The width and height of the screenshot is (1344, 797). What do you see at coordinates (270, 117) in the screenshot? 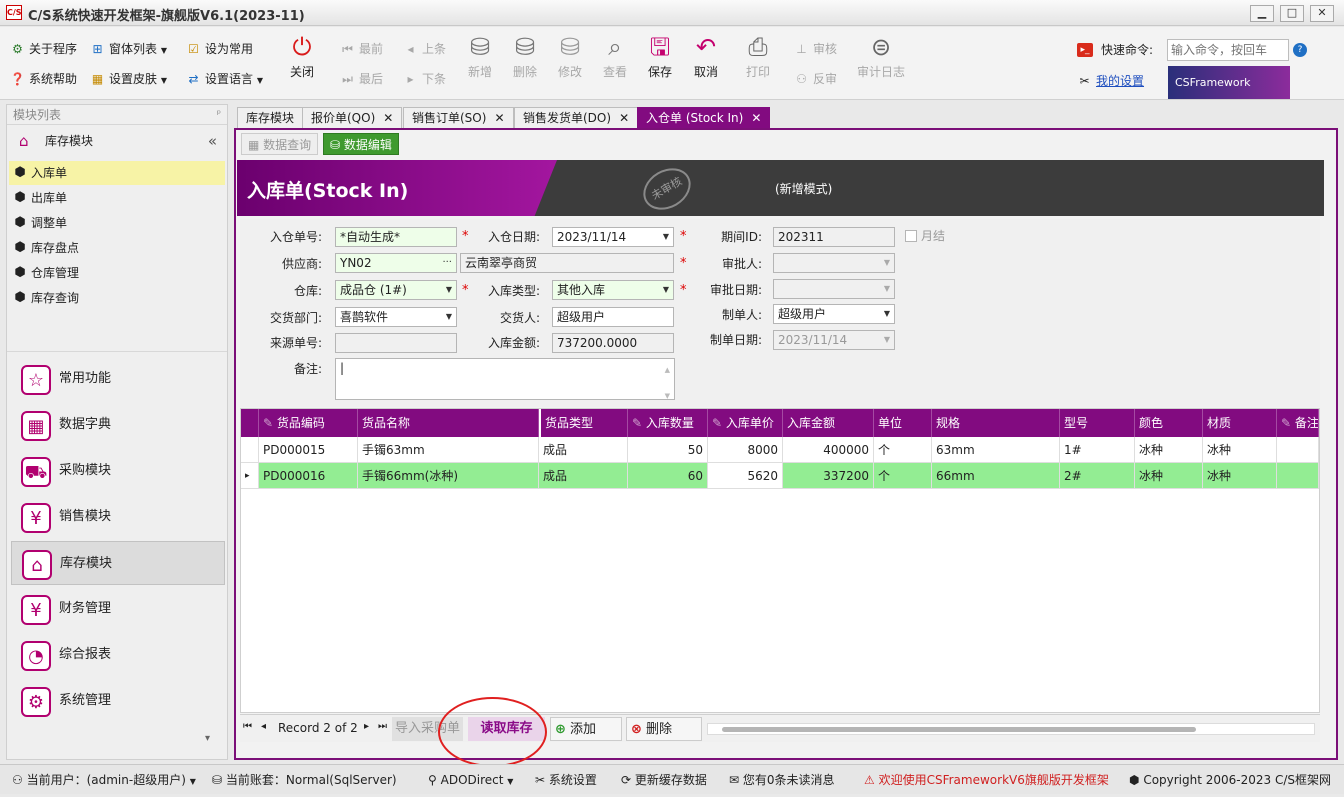
I see `tab-inventory-module: 库存模块` at bounding box center [270, 117].